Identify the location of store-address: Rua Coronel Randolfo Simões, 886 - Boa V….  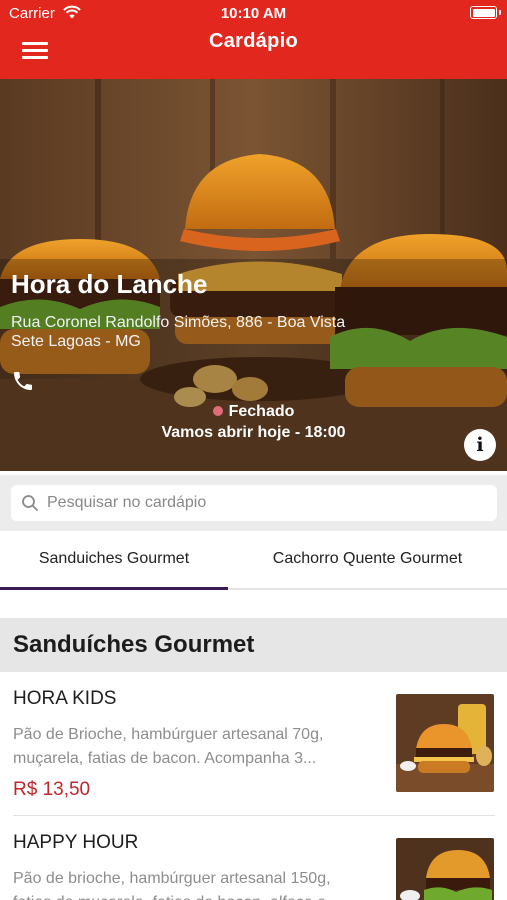
(178, 332).